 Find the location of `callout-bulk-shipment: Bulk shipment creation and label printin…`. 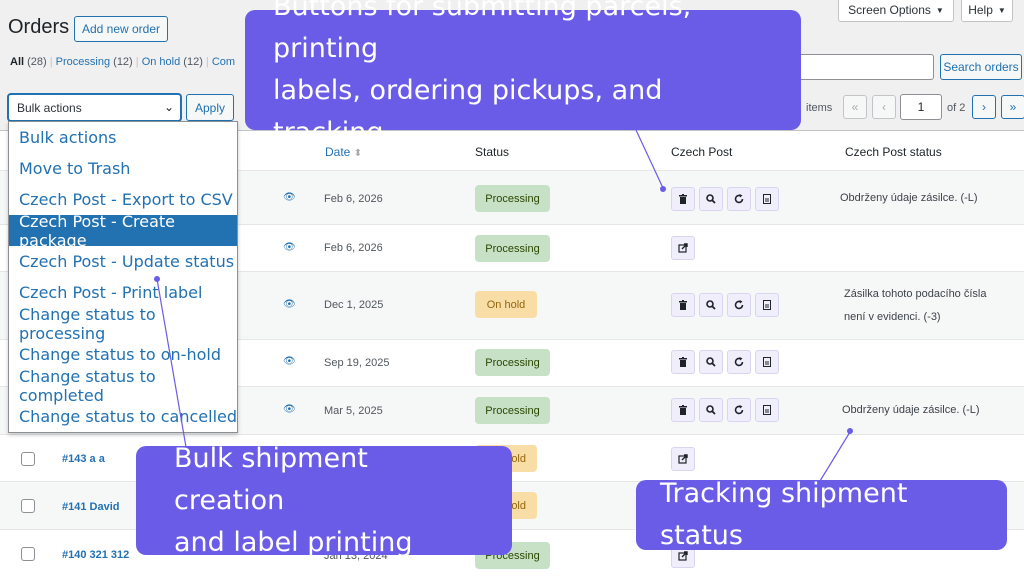

callout-bulk-shipment: Bulk shipment creation and label printin… is located at coordinates (324, 500).